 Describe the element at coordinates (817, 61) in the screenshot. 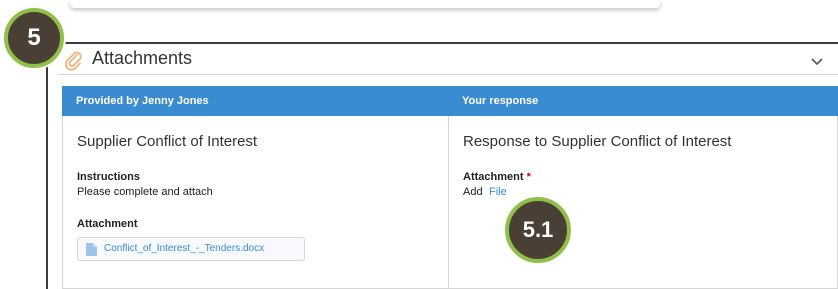

I see `chevron-down-icon` at that location.